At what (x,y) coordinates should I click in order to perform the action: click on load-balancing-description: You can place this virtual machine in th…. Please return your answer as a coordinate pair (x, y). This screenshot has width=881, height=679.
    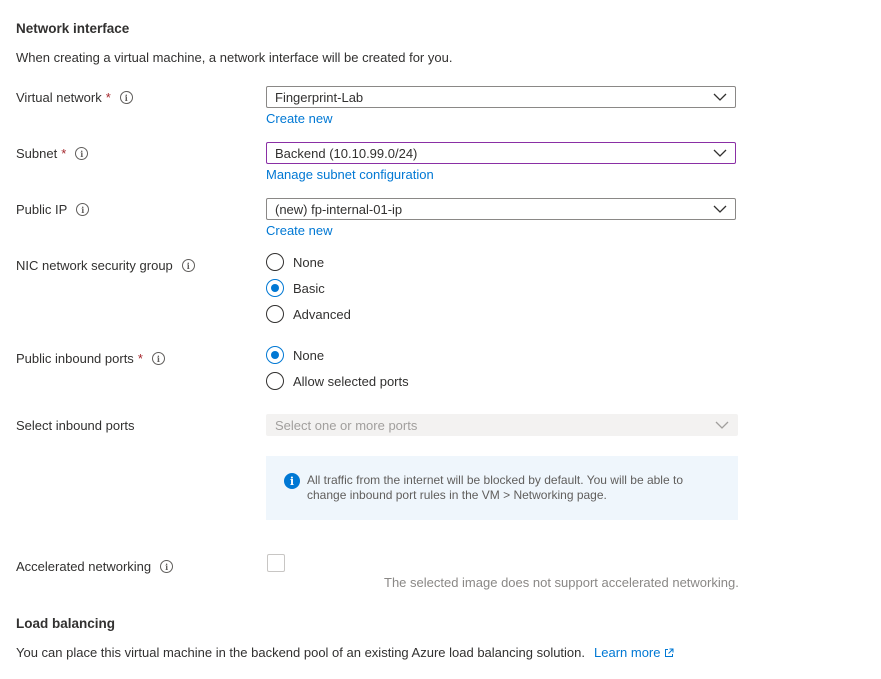
    Looking at the image, I should click on (301, 652).